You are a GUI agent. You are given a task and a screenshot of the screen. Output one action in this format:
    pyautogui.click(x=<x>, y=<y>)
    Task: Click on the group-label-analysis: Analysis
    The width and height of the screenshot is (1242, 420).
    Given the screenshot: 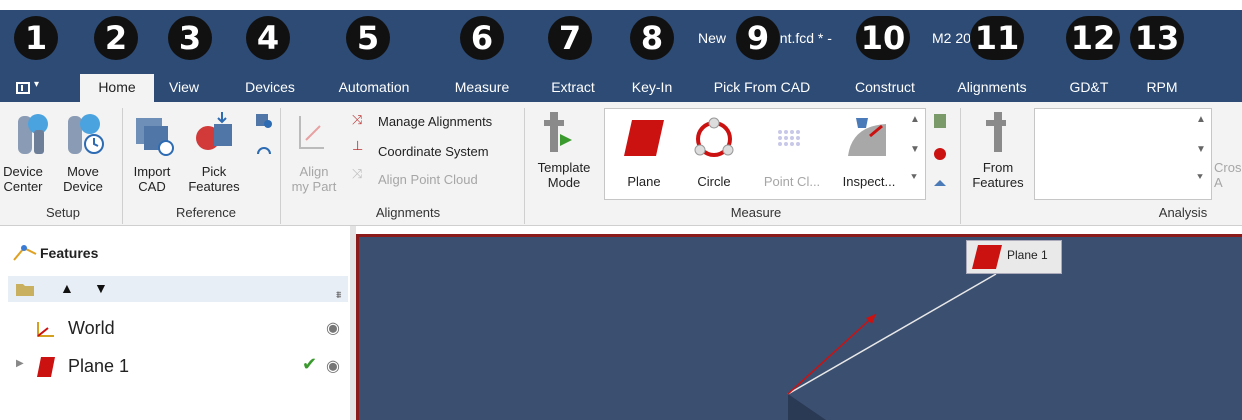 What is the action you would take?
    pyautogui.click(x=1183, y=212)
    